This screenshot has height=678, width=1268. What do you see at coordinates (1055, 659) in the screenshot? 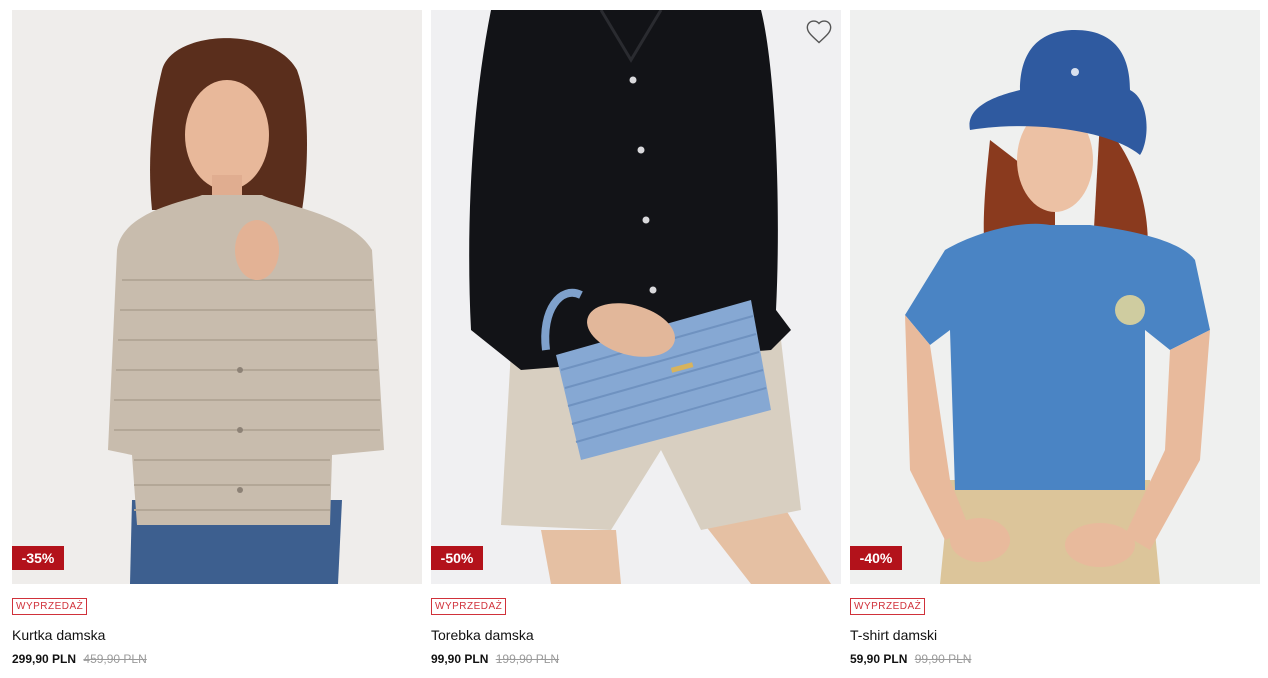
I see `price-row: 59,90 PLN 99,90 PLN` at bounding box center [1055, 659].